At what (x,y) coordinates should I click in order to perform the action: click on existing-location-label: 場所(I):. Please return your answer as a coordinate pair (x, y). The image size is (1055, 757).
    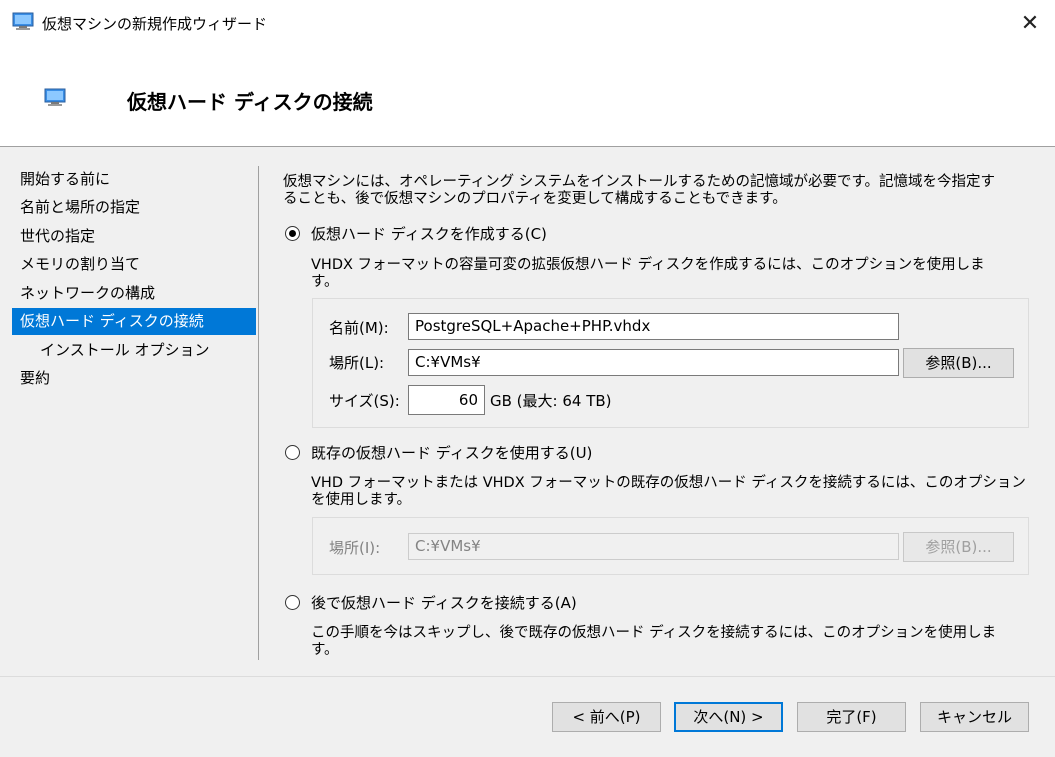
    Looking at the image, I should click on (355, 548).